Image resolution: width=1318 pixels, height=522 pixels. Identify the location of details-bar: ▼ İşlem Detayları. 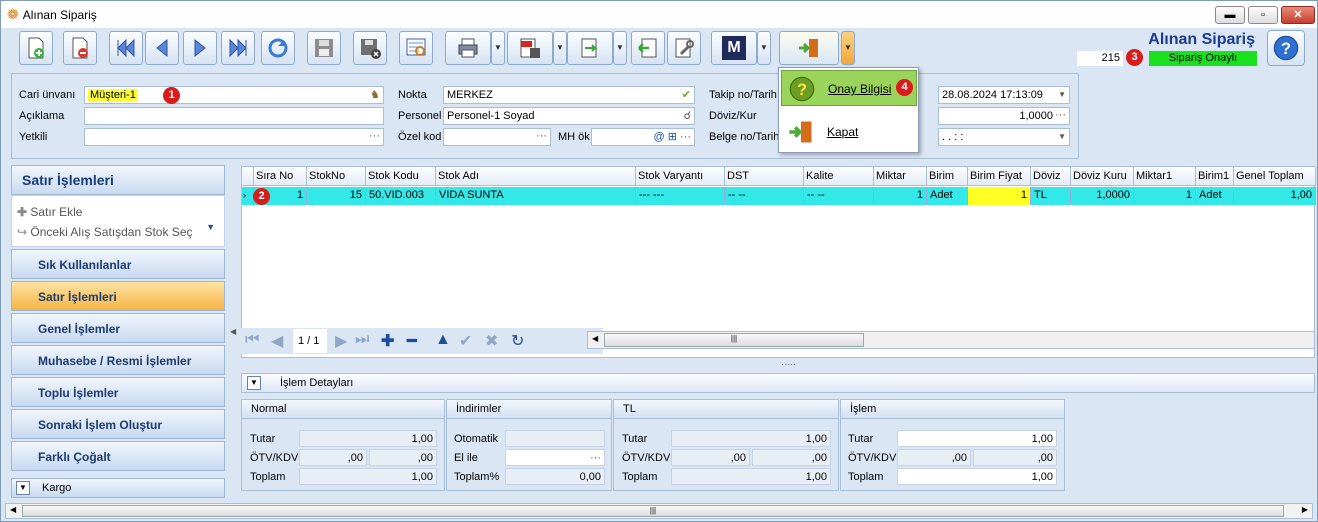
(778, 383).